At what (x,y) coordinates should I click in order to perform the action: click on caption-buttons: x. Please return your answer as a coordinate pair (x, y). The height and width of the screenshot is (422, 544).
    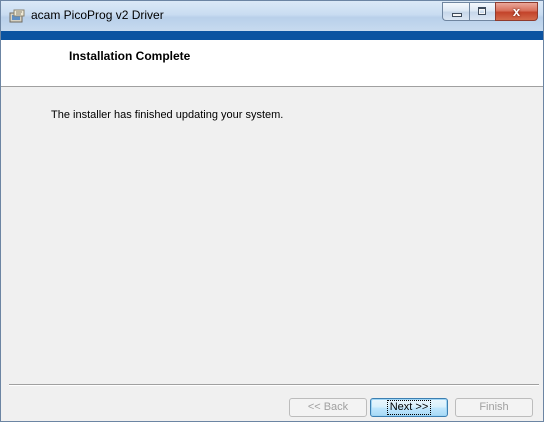
    Looking at the image, I should click on (490, 11).